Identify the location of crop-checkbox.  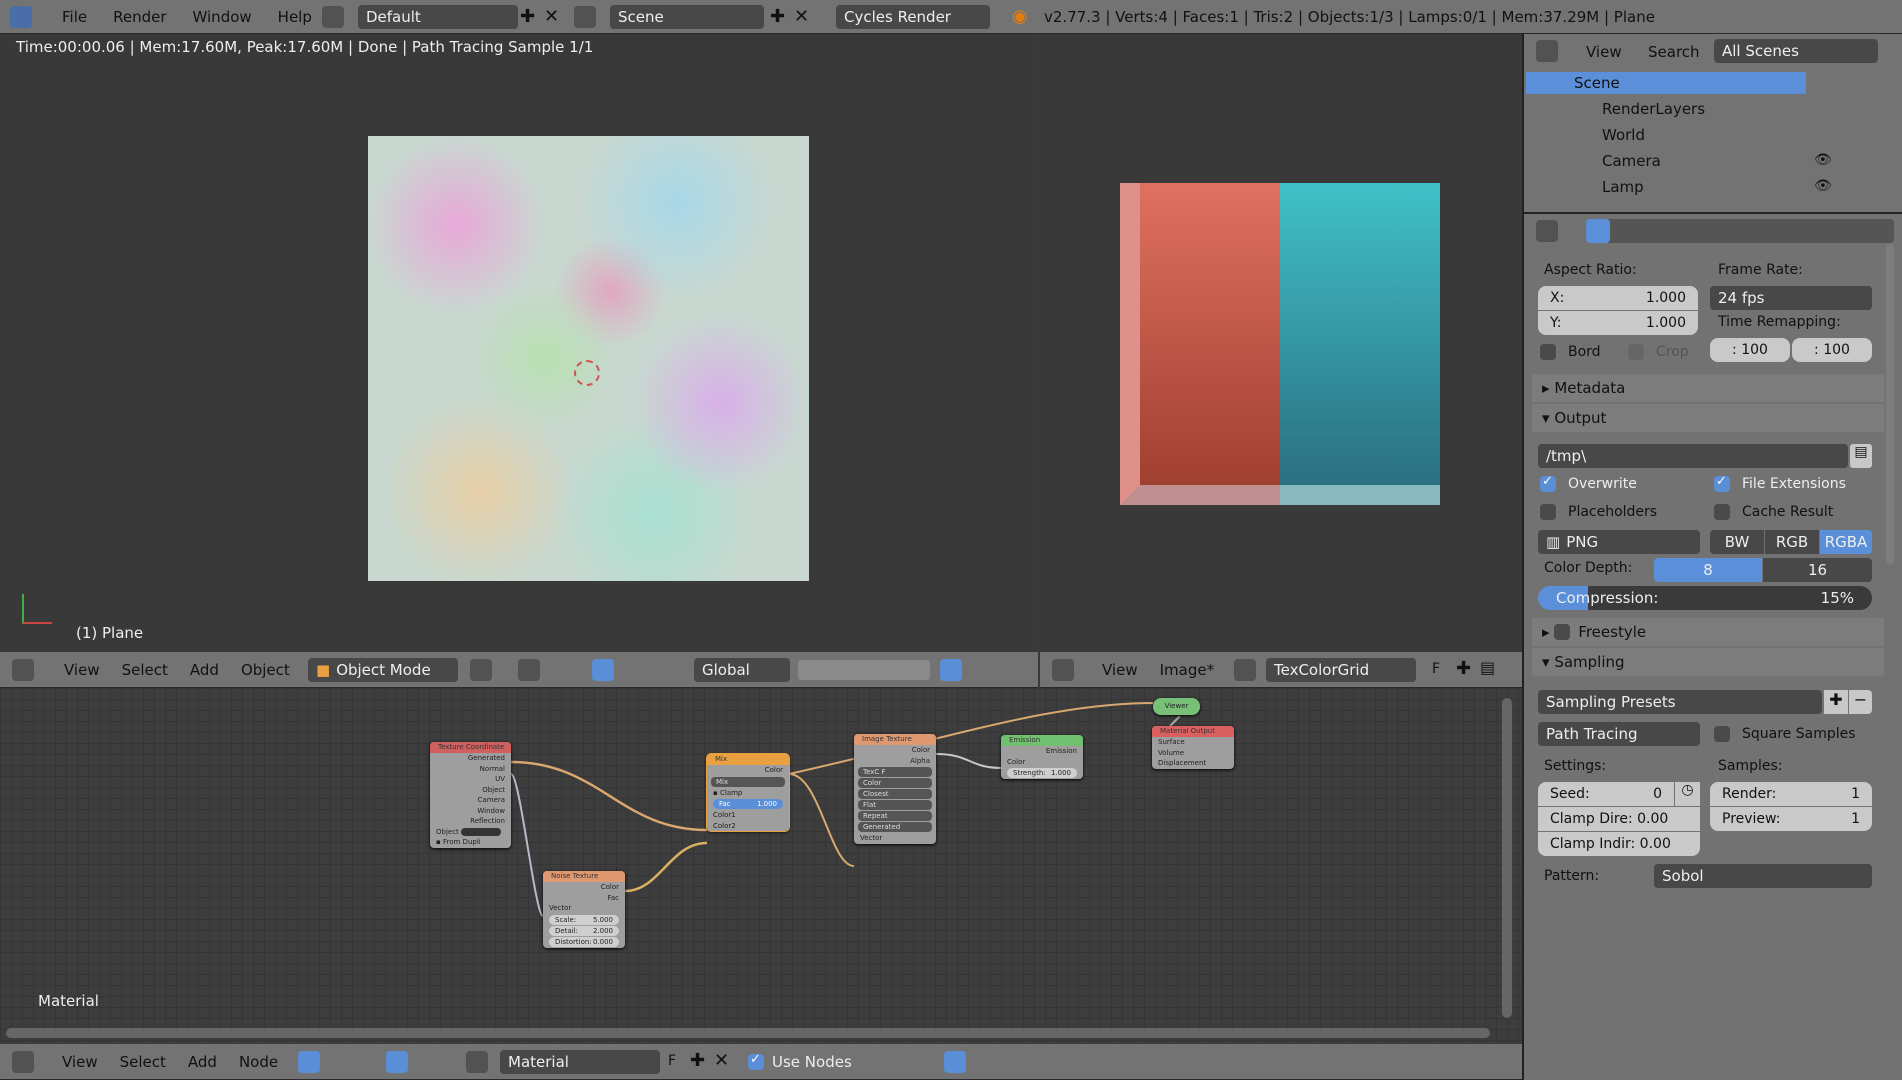
(1636, 352).